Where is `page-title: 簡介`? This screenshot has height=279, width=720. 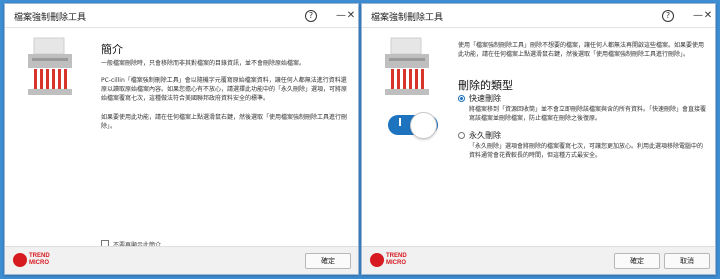
page-title: 簡介 is located at coordinates (112, 49).